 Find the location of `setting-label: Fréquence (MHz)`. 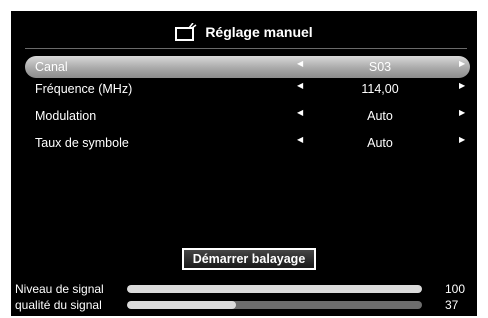

setting-label: Fréquence (MHz) is located at coordinates (84, 89).